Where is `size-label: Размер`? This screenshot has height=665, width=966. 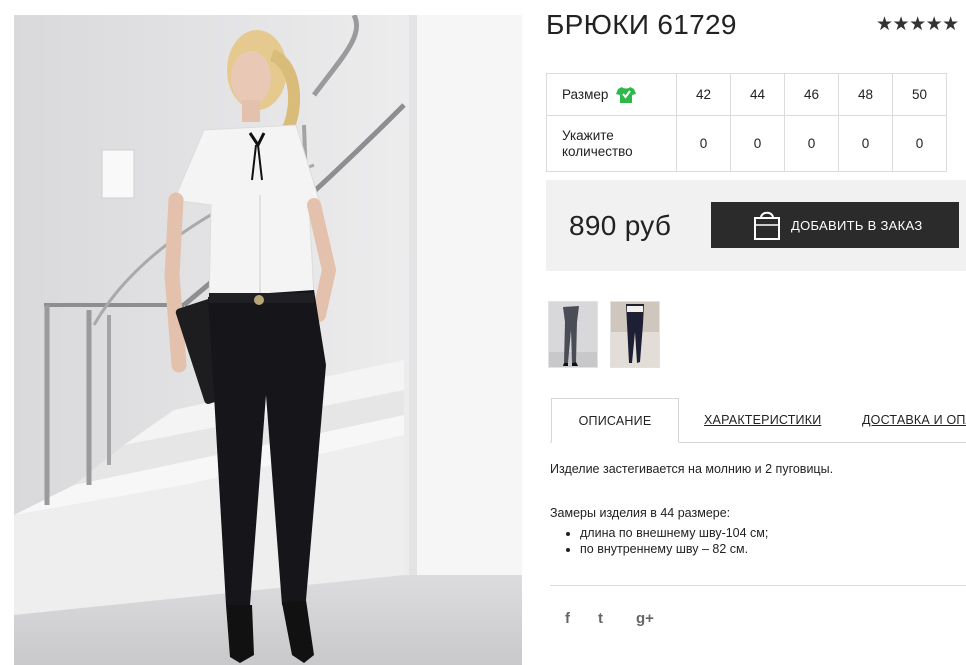 size-label: Размер is located at coordinates (585, 94).